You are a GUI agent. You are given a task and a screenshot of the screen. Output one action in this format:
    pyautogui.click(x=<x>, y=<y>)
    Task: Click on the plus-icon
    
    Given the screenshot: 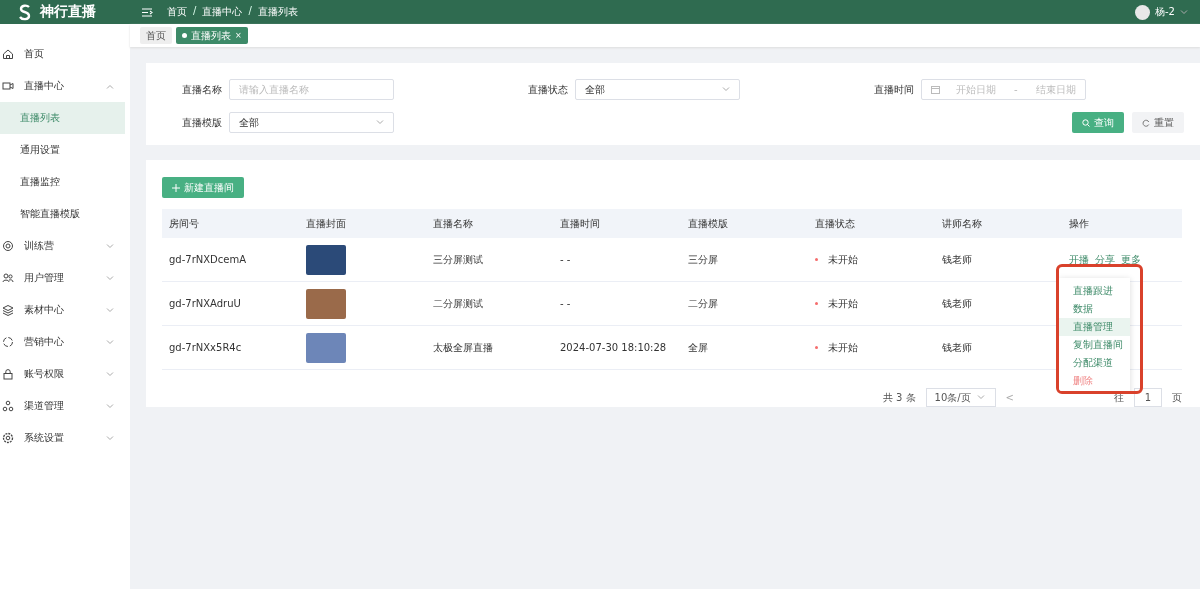 What is the action you would take?
    pyautogui.click(x=176, y=187)
    